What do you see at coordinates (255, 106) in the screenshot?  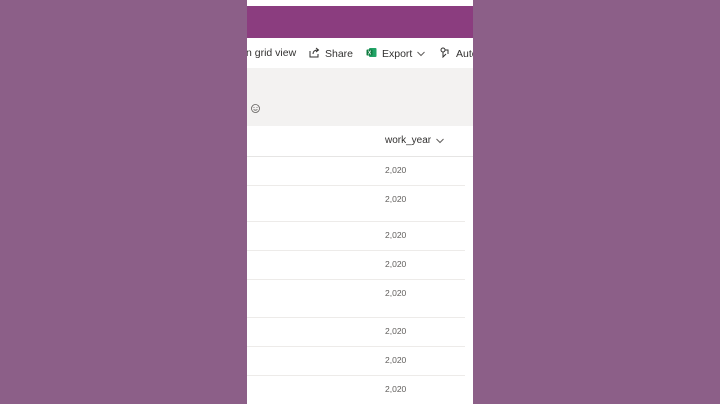 I see `feedback-smiley-icon` at bounding box center [255, 106].